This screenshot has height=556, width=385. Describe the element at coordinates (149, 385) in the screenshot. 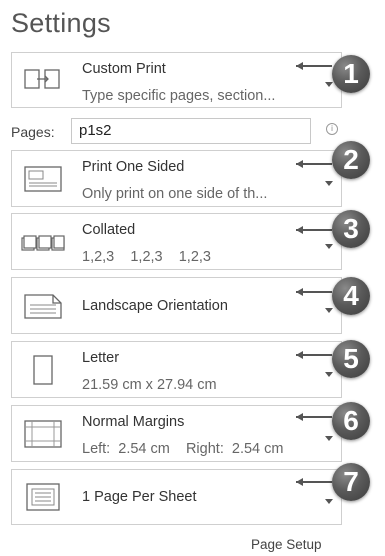

I see `paper-size-subtitle: 21.59 cm x 27.94 cm` at that location.